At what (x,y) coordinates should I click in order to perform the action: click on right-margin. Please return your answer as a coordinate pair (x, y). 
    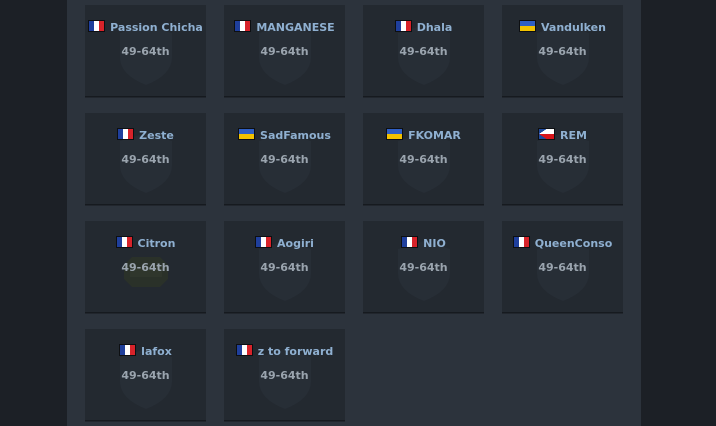
    Looking at the image, I should click on (678, 213).